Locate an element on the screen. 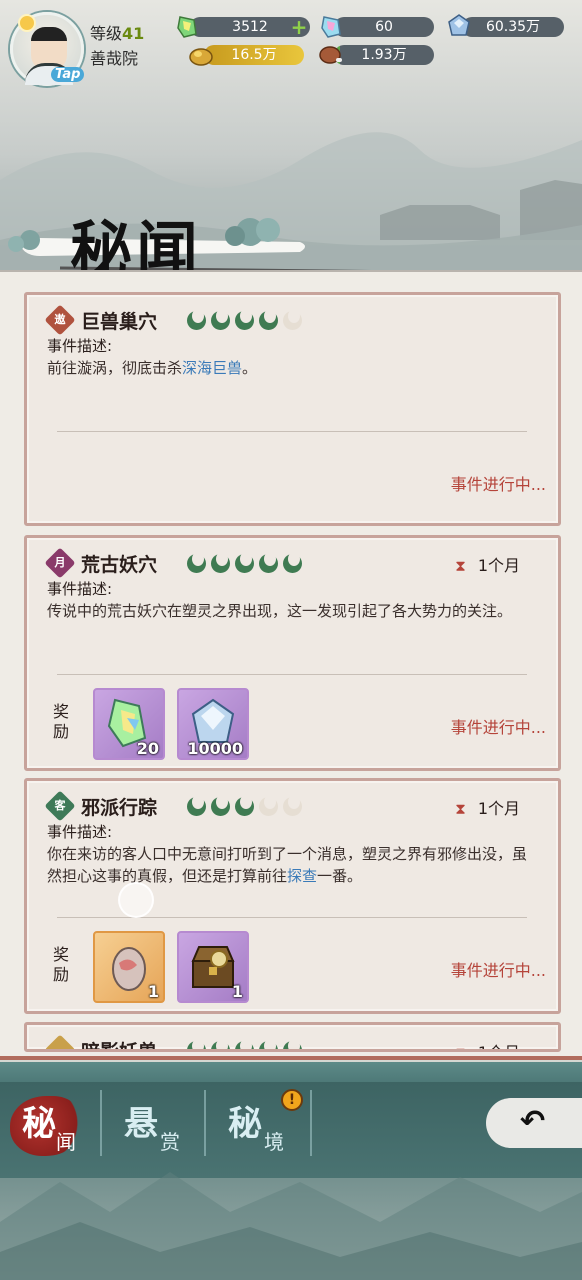  blue-gem-counter: 60.35万 is located at coordinates (513, 27).